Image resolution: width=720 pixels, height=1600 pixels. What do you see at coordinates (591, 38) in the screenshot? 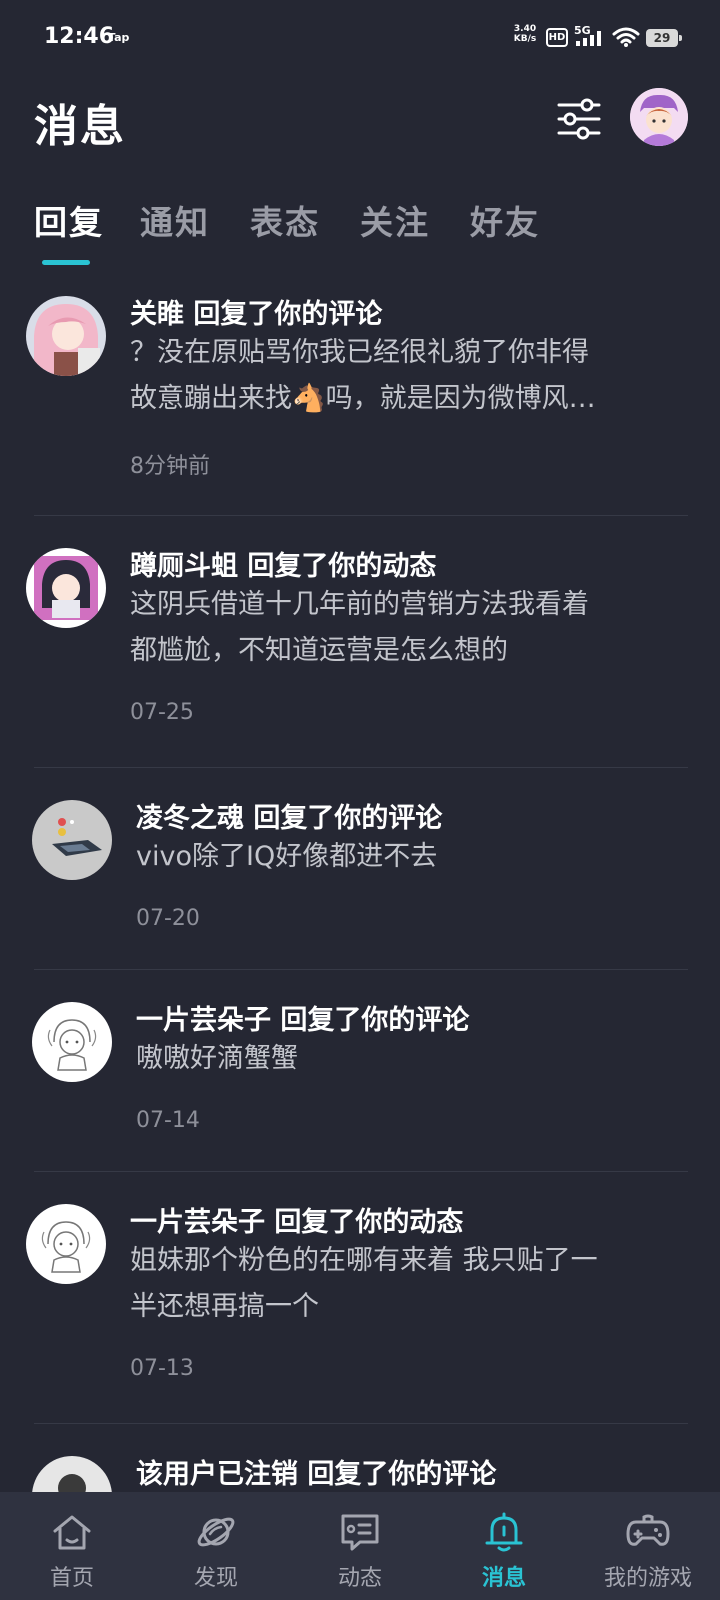
I see `signal-icon: 5G` at bounding box center [591, 38].